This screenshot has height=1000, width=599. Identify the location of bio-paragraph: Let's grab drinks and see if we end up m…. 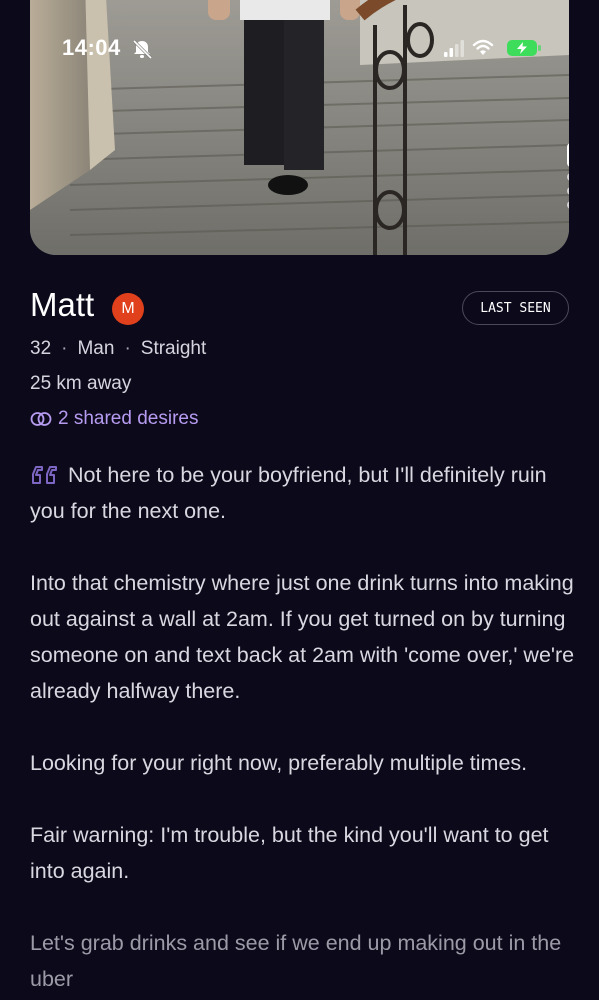
(296, 961).